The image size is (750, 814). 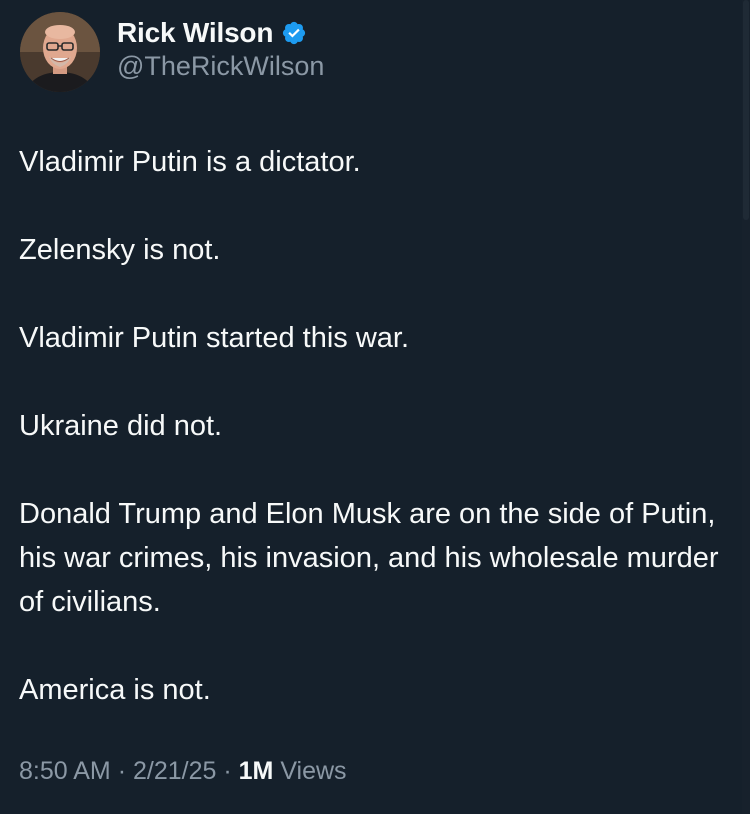 What do you see at coordinates (121, 426) in the screenshot?
I see `tweet-paragraph: Ukraine did not.` at bounding box center [121, 426].